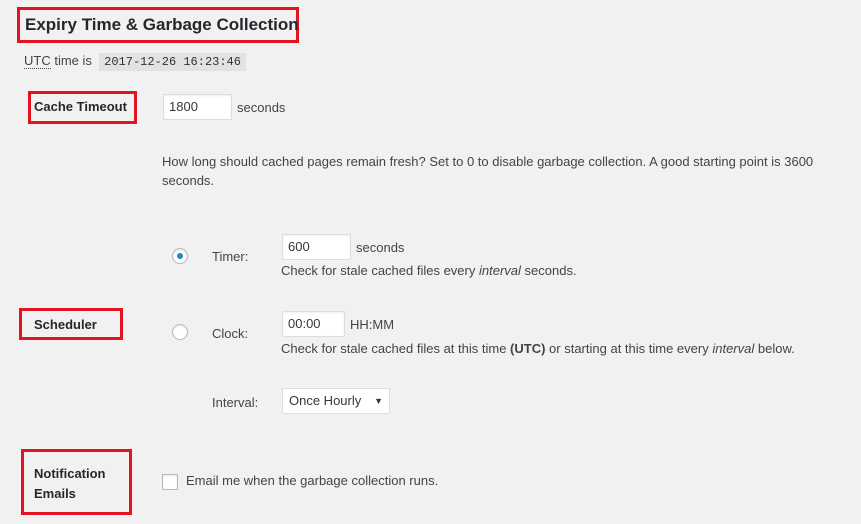  What do you see at coordinates (172, 62) in the screenshot?
I see `utc-time-value: 2017-12-26 16:23:46` at bounding box center [172, 62].